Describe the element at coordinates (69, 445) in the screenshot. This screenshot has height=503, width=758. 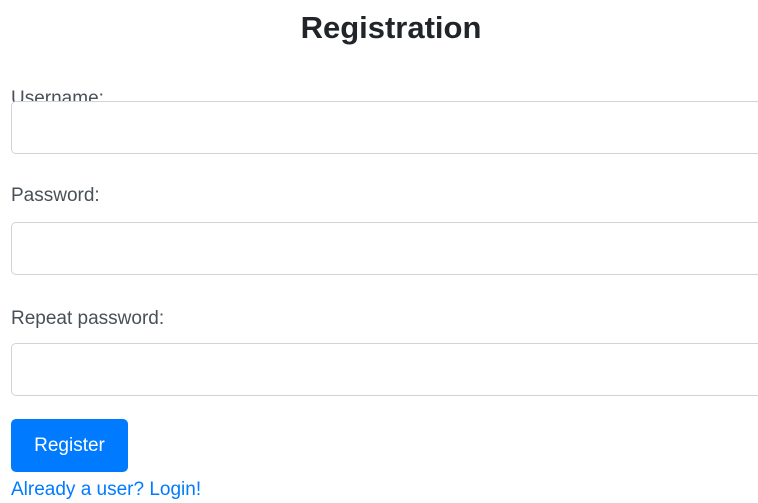
I see `register-button: Register` at that location.